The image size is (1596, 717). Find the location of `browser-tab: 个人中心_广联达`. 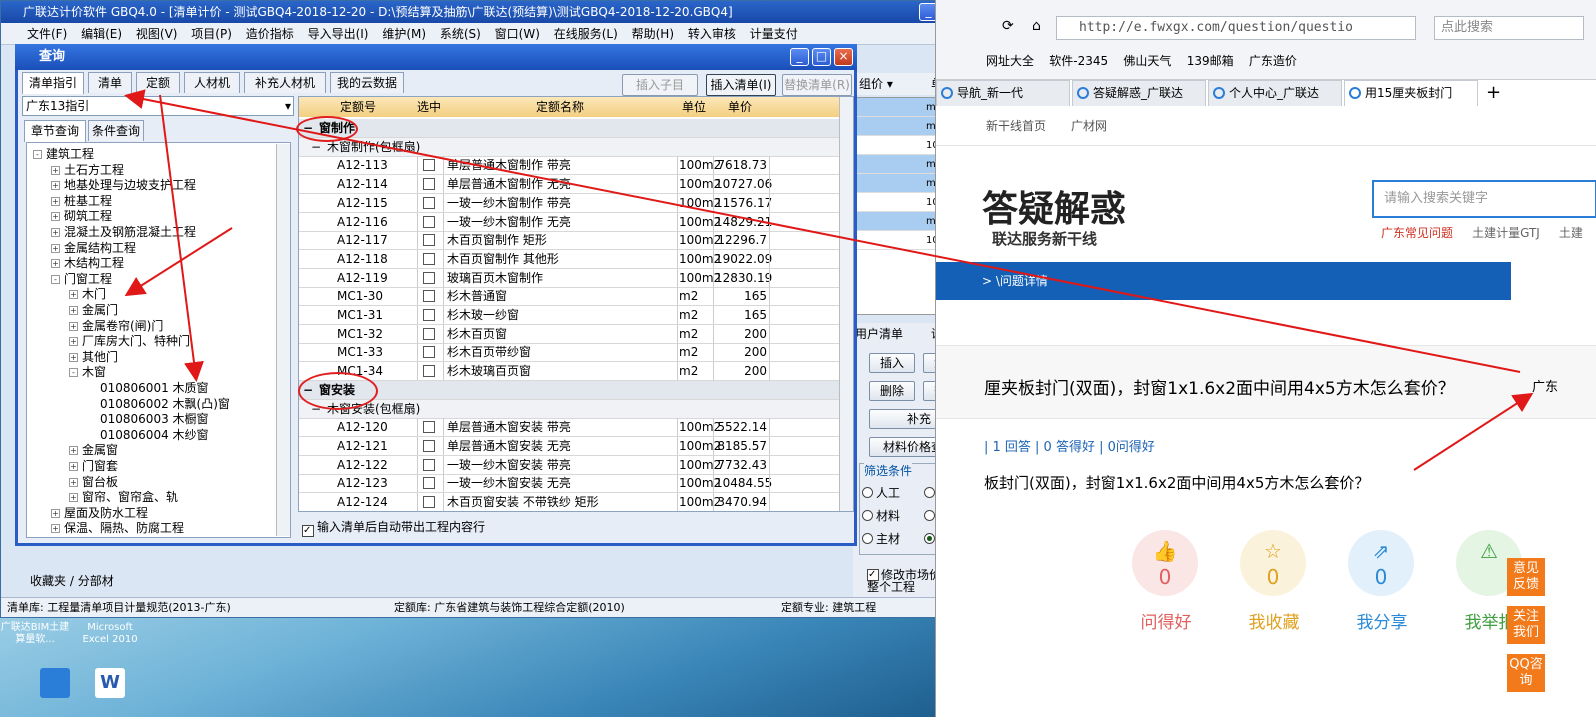

browser-tab: 个人中心_广联达 is located at coordinates (1275, 93).